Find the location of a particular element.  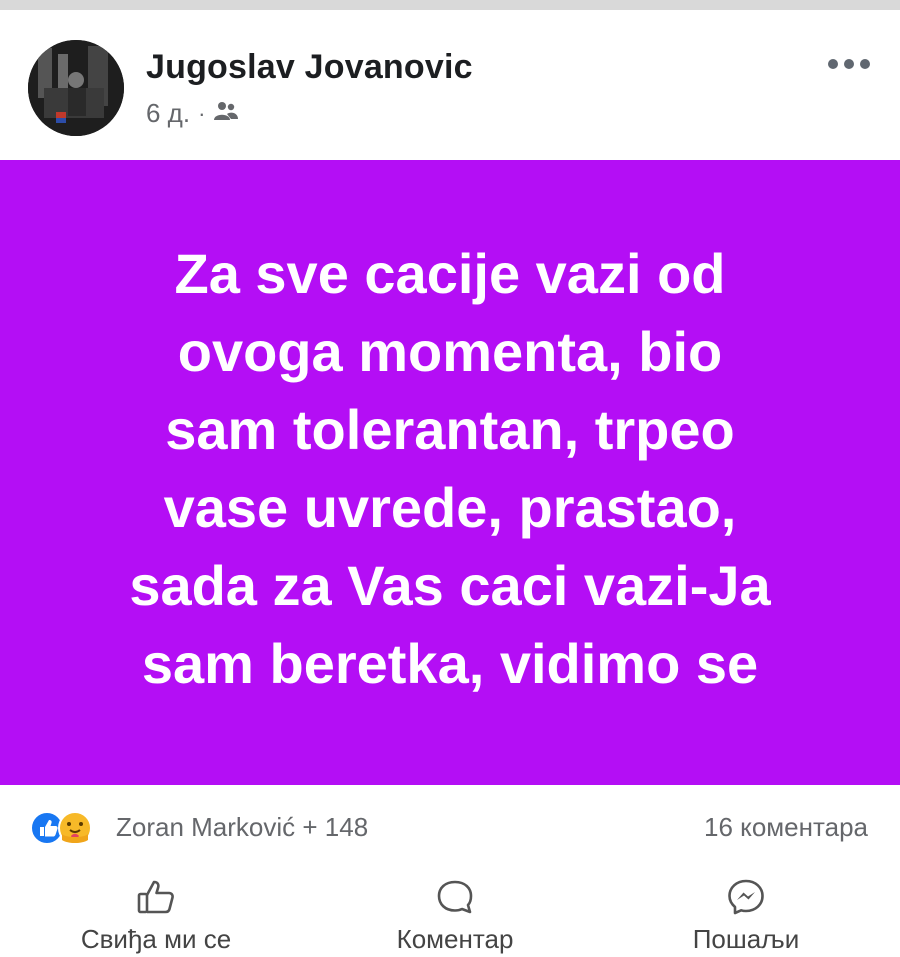

comment-label: Коментар is located at coordinates (455, 939).